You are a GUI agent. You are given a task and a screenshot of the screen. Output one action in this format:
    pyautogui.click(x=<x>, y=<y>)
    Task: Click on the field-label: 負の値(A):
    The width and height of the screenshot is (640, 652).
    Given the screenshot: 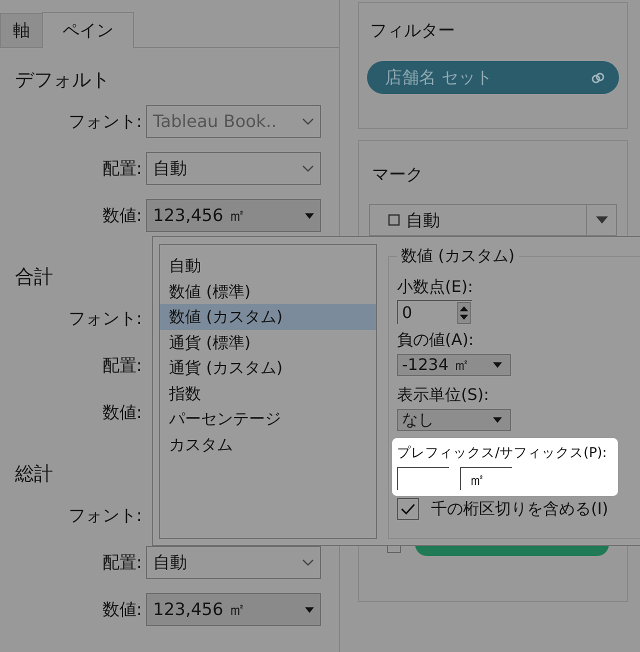 What is the action you would take?
    pyautogui.click(x=436, y=340)
    